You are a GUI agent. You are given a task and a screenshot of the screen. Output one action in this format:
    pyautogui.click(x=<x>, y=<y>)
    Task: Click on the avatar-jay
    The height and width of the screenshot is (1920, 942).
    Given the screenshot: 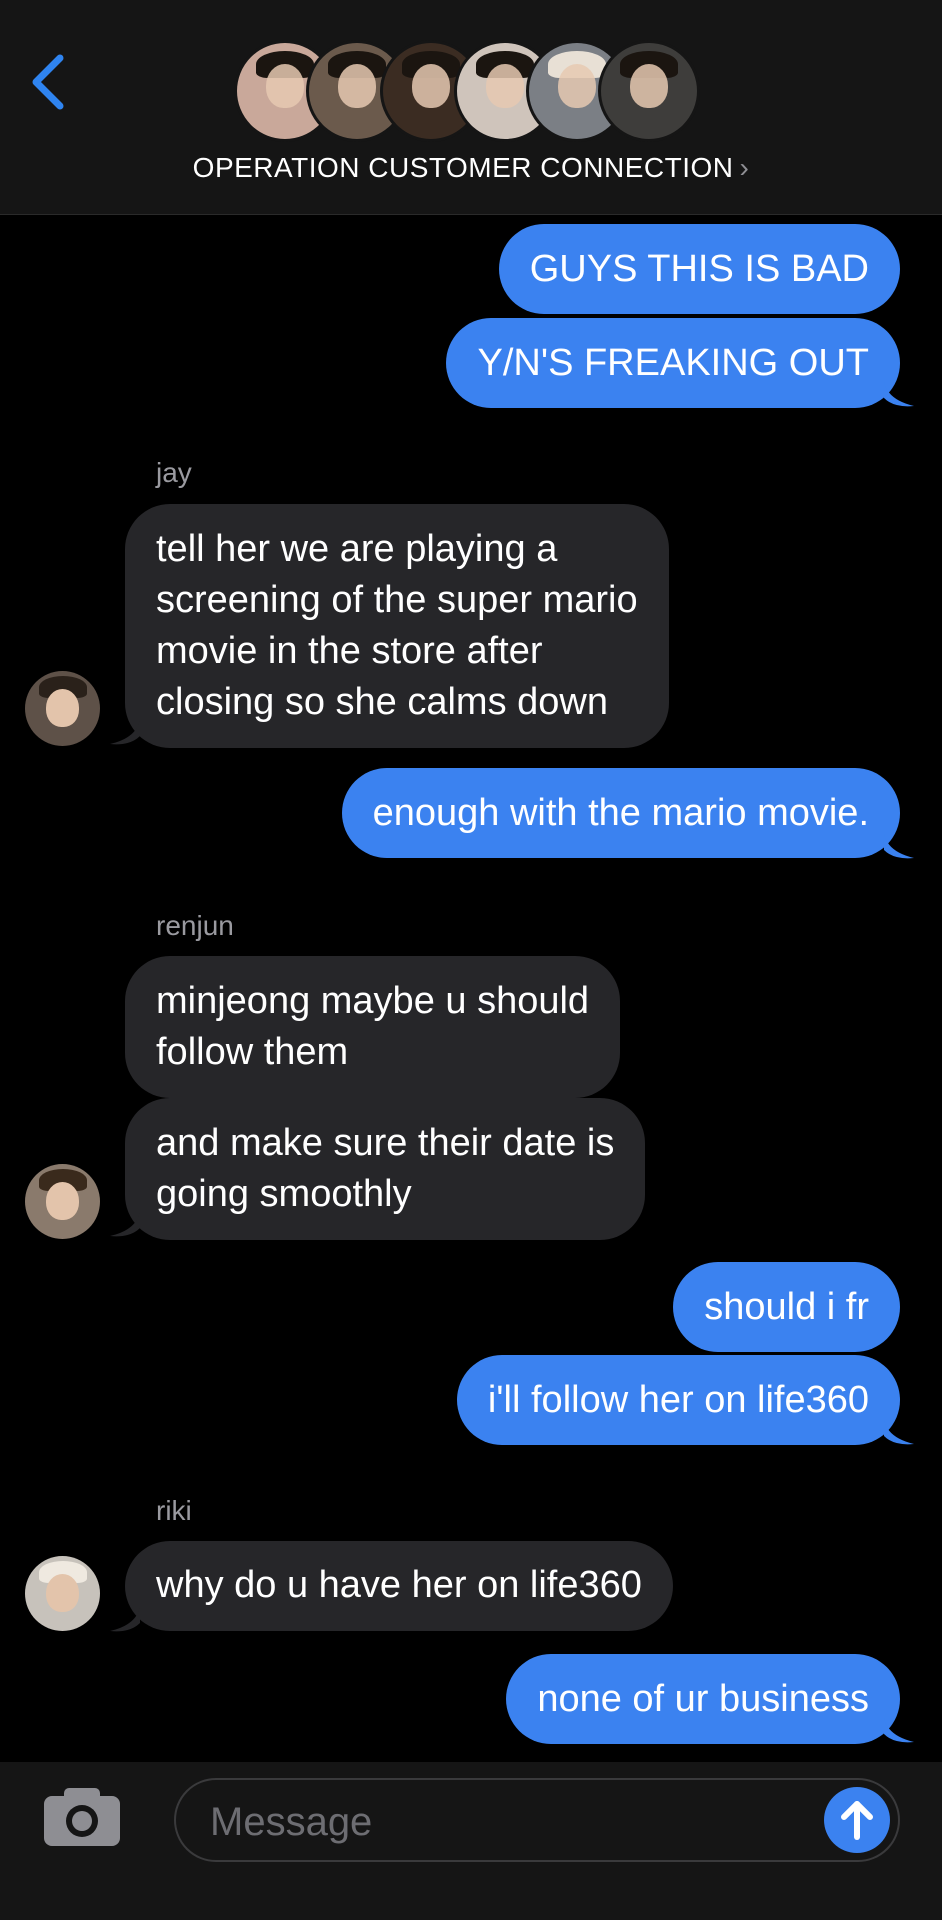 What is the action you would take?
    pyautogui.click(x=62, y=708)
    